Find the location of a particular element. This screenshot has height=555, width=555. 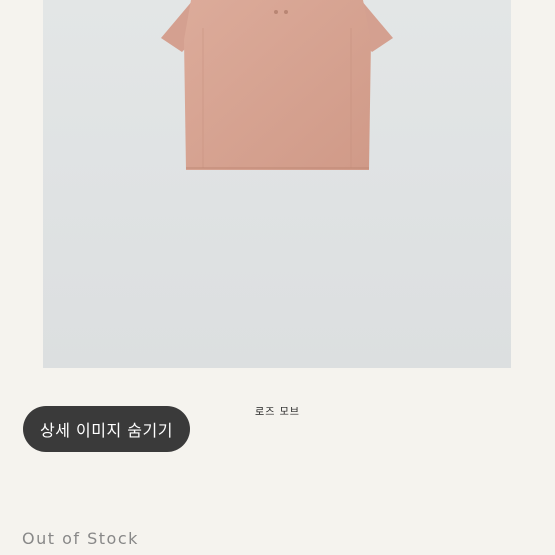

blouse-body is located at coordinates (277, 85).